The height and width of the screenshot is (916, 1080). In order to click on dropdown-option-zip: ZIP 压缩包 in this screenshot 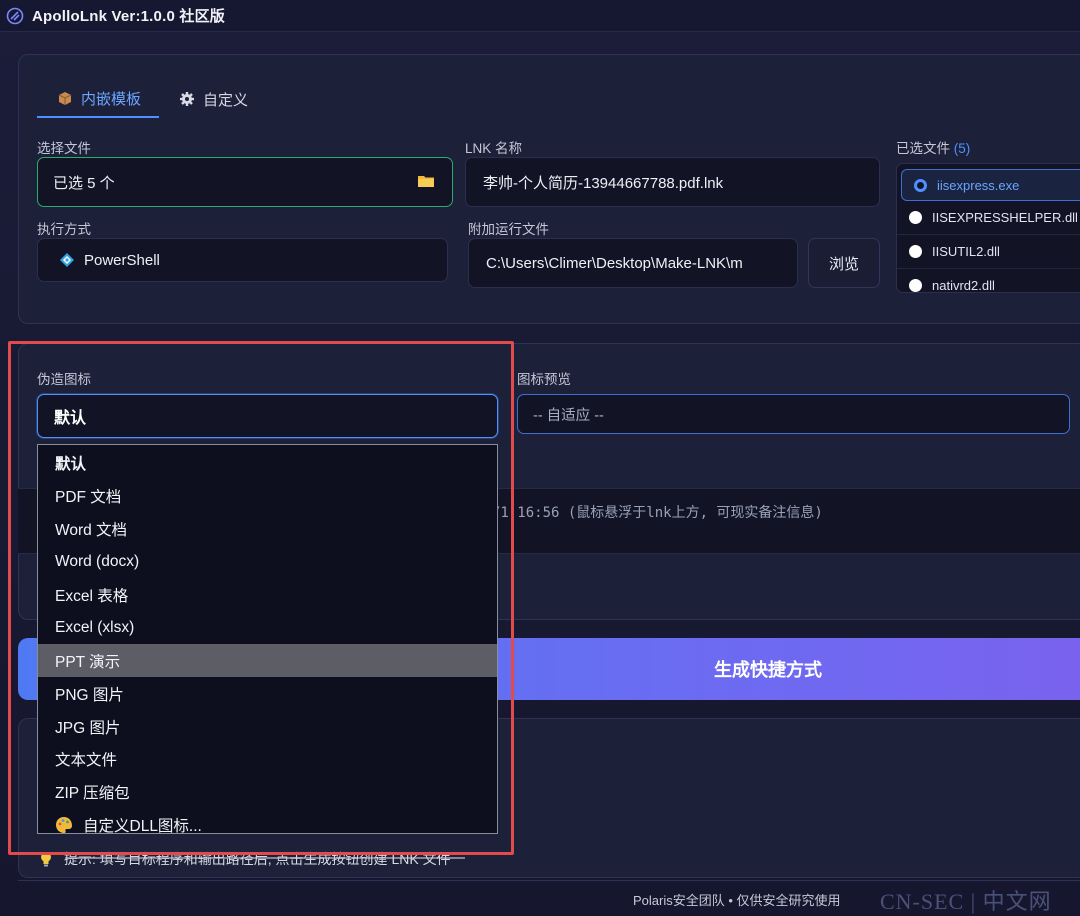, I will do `click(267, 792)`.